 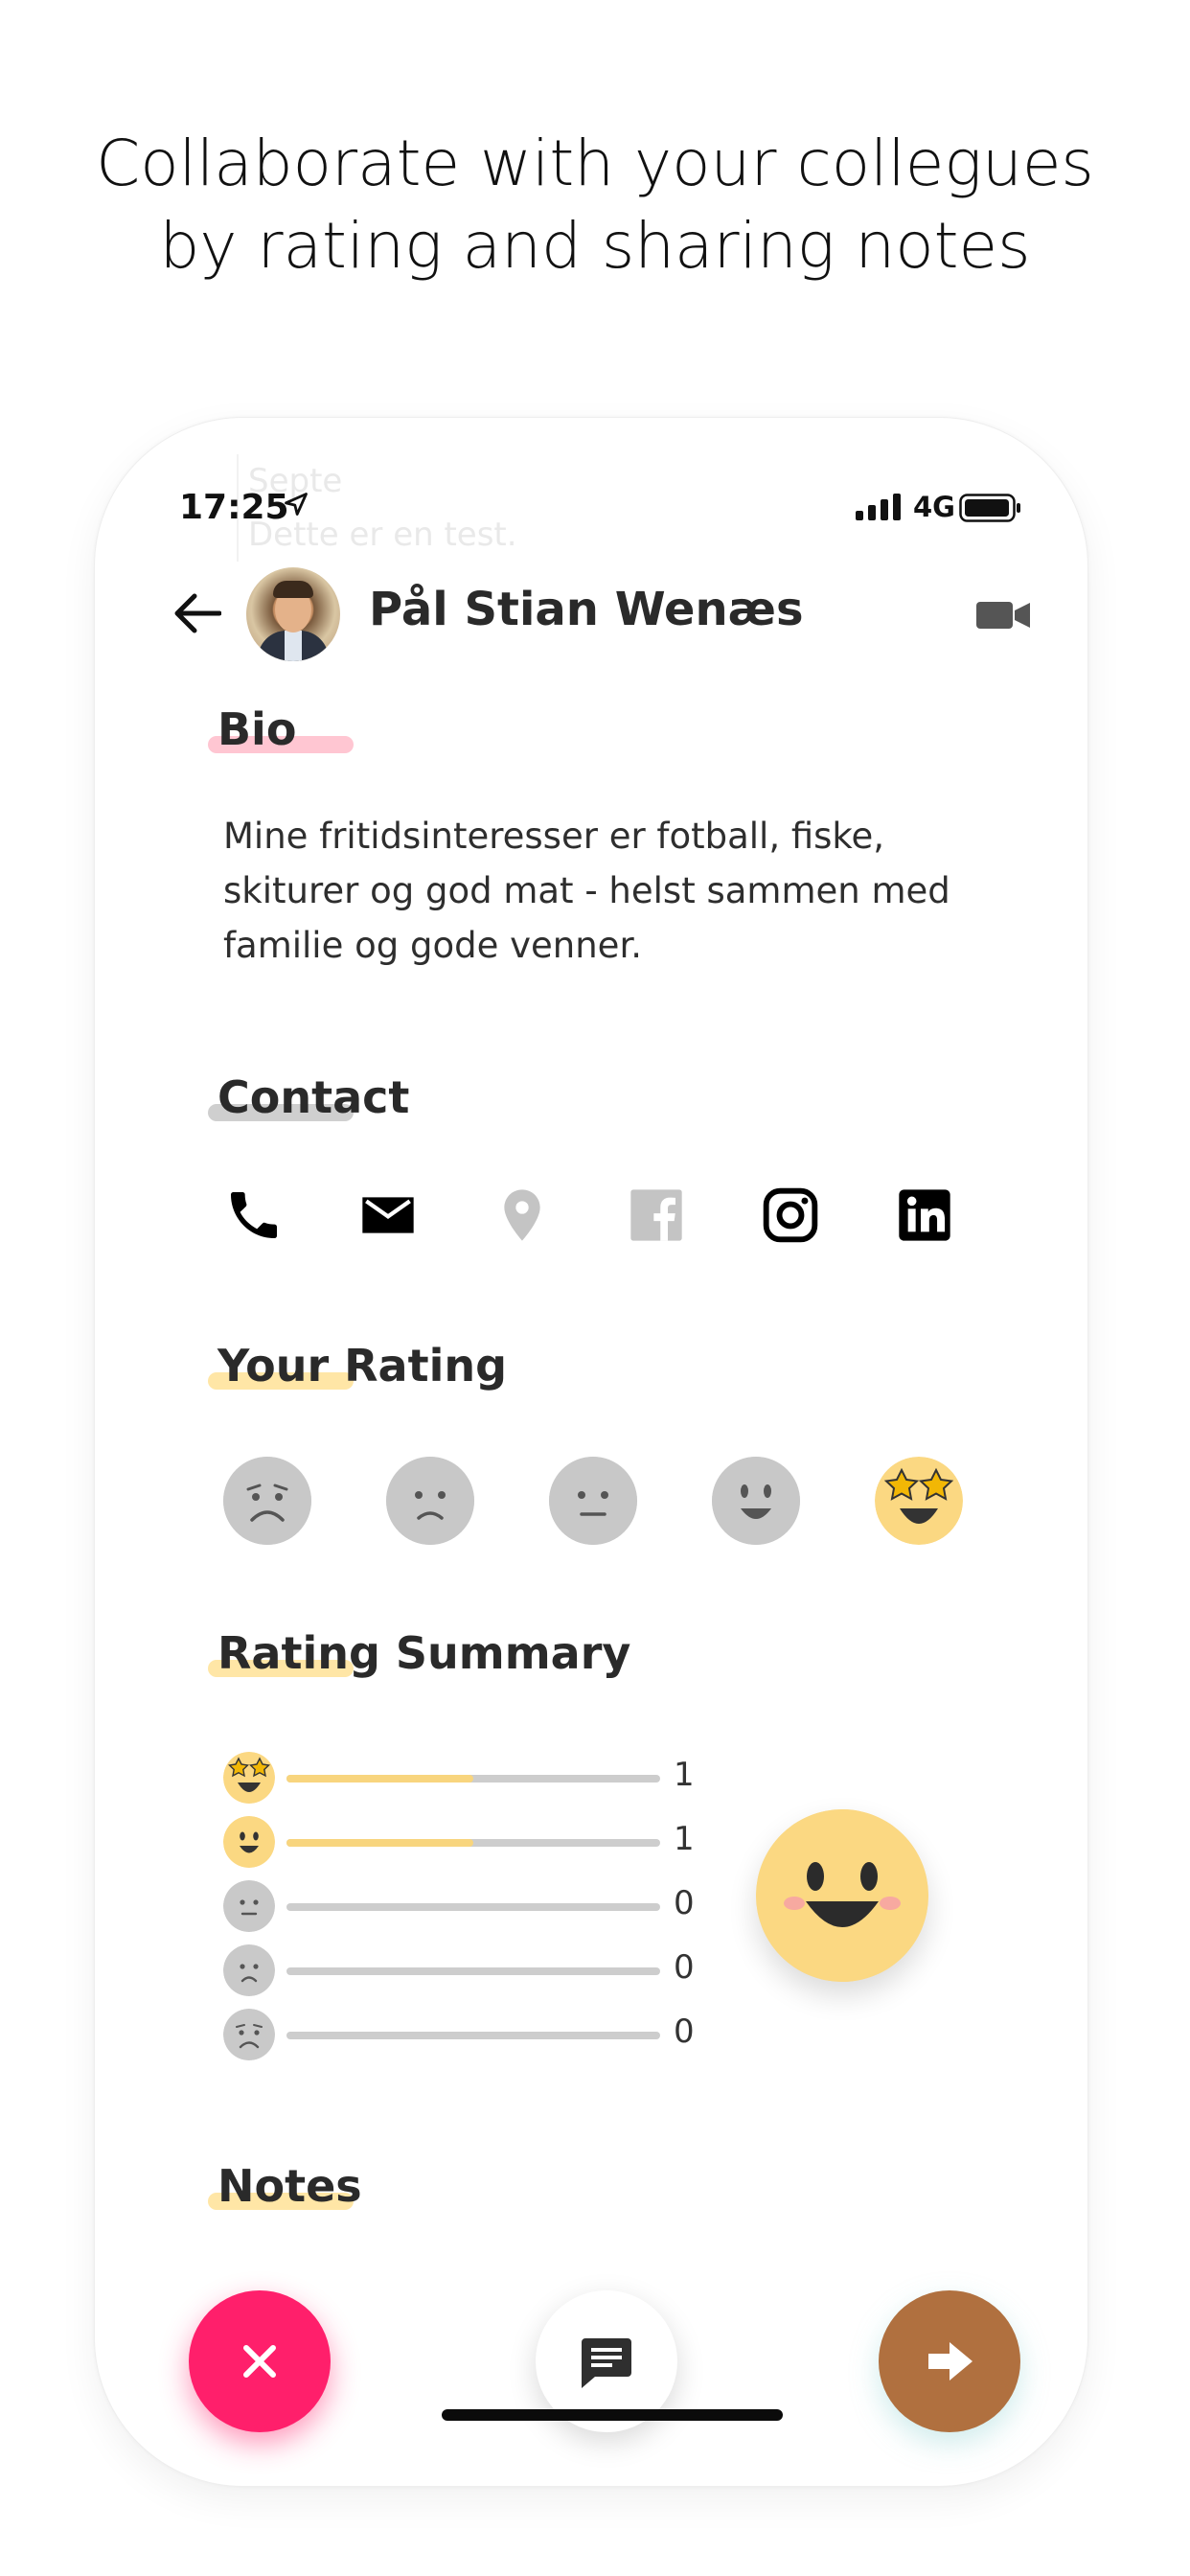 What do you see at coordinates (842, 1895) in the screenshot?
I see `big-smile-face-icon` at bounding box center [842, 1895].